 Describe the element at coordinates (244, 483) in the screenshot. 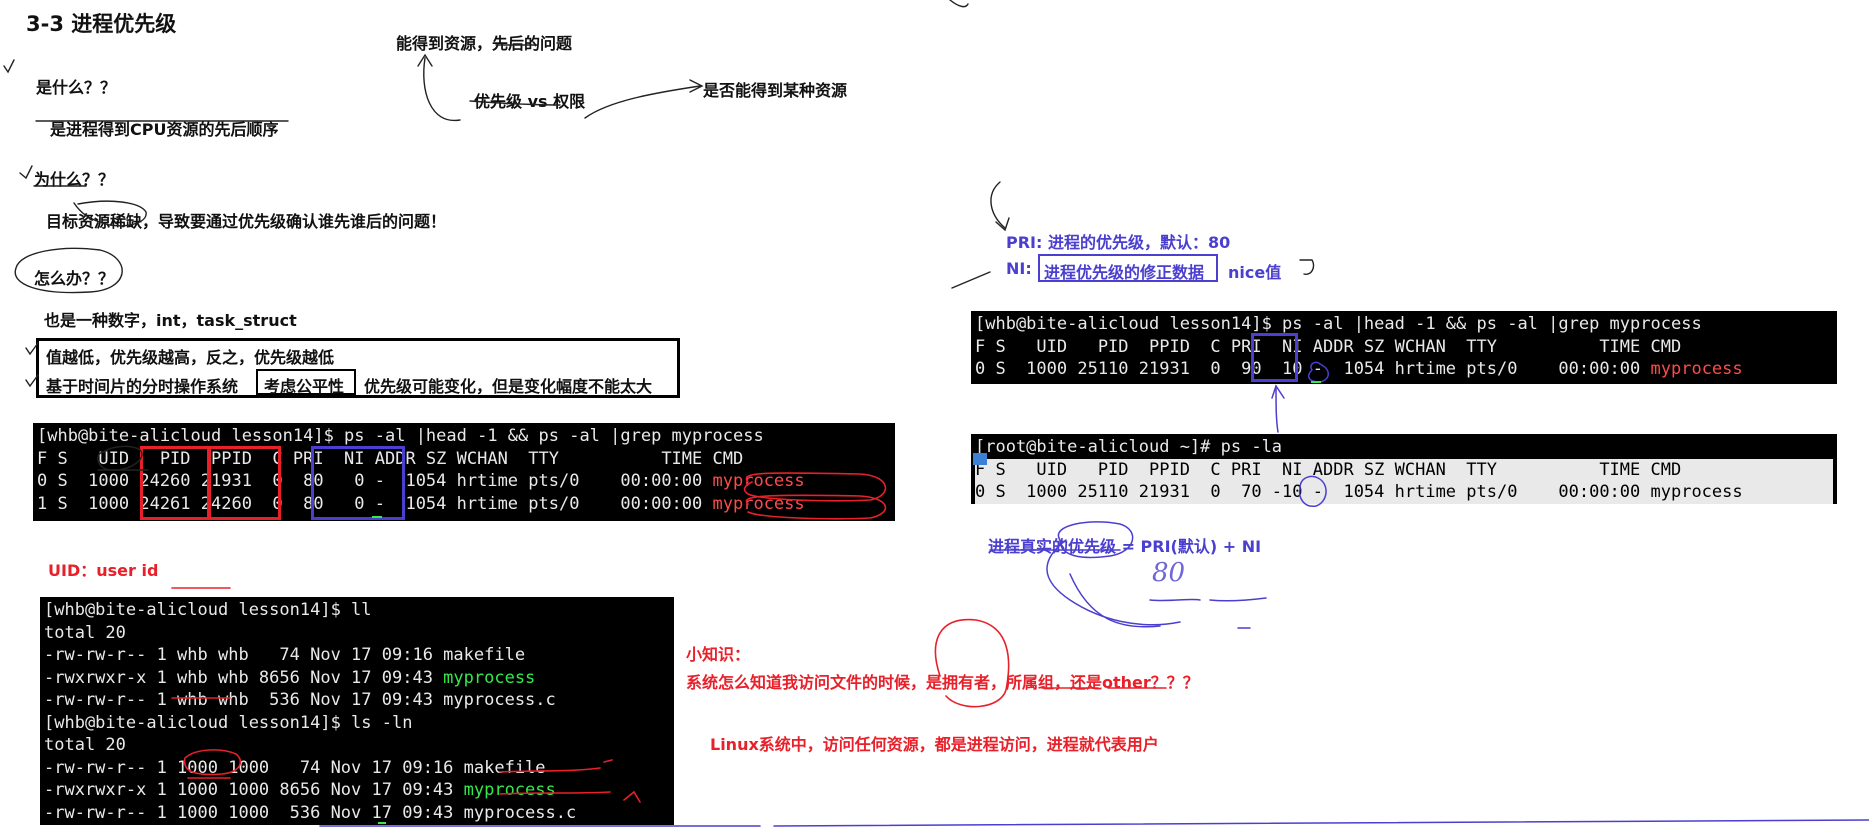

I see `ppid-highlight-box` at that location.